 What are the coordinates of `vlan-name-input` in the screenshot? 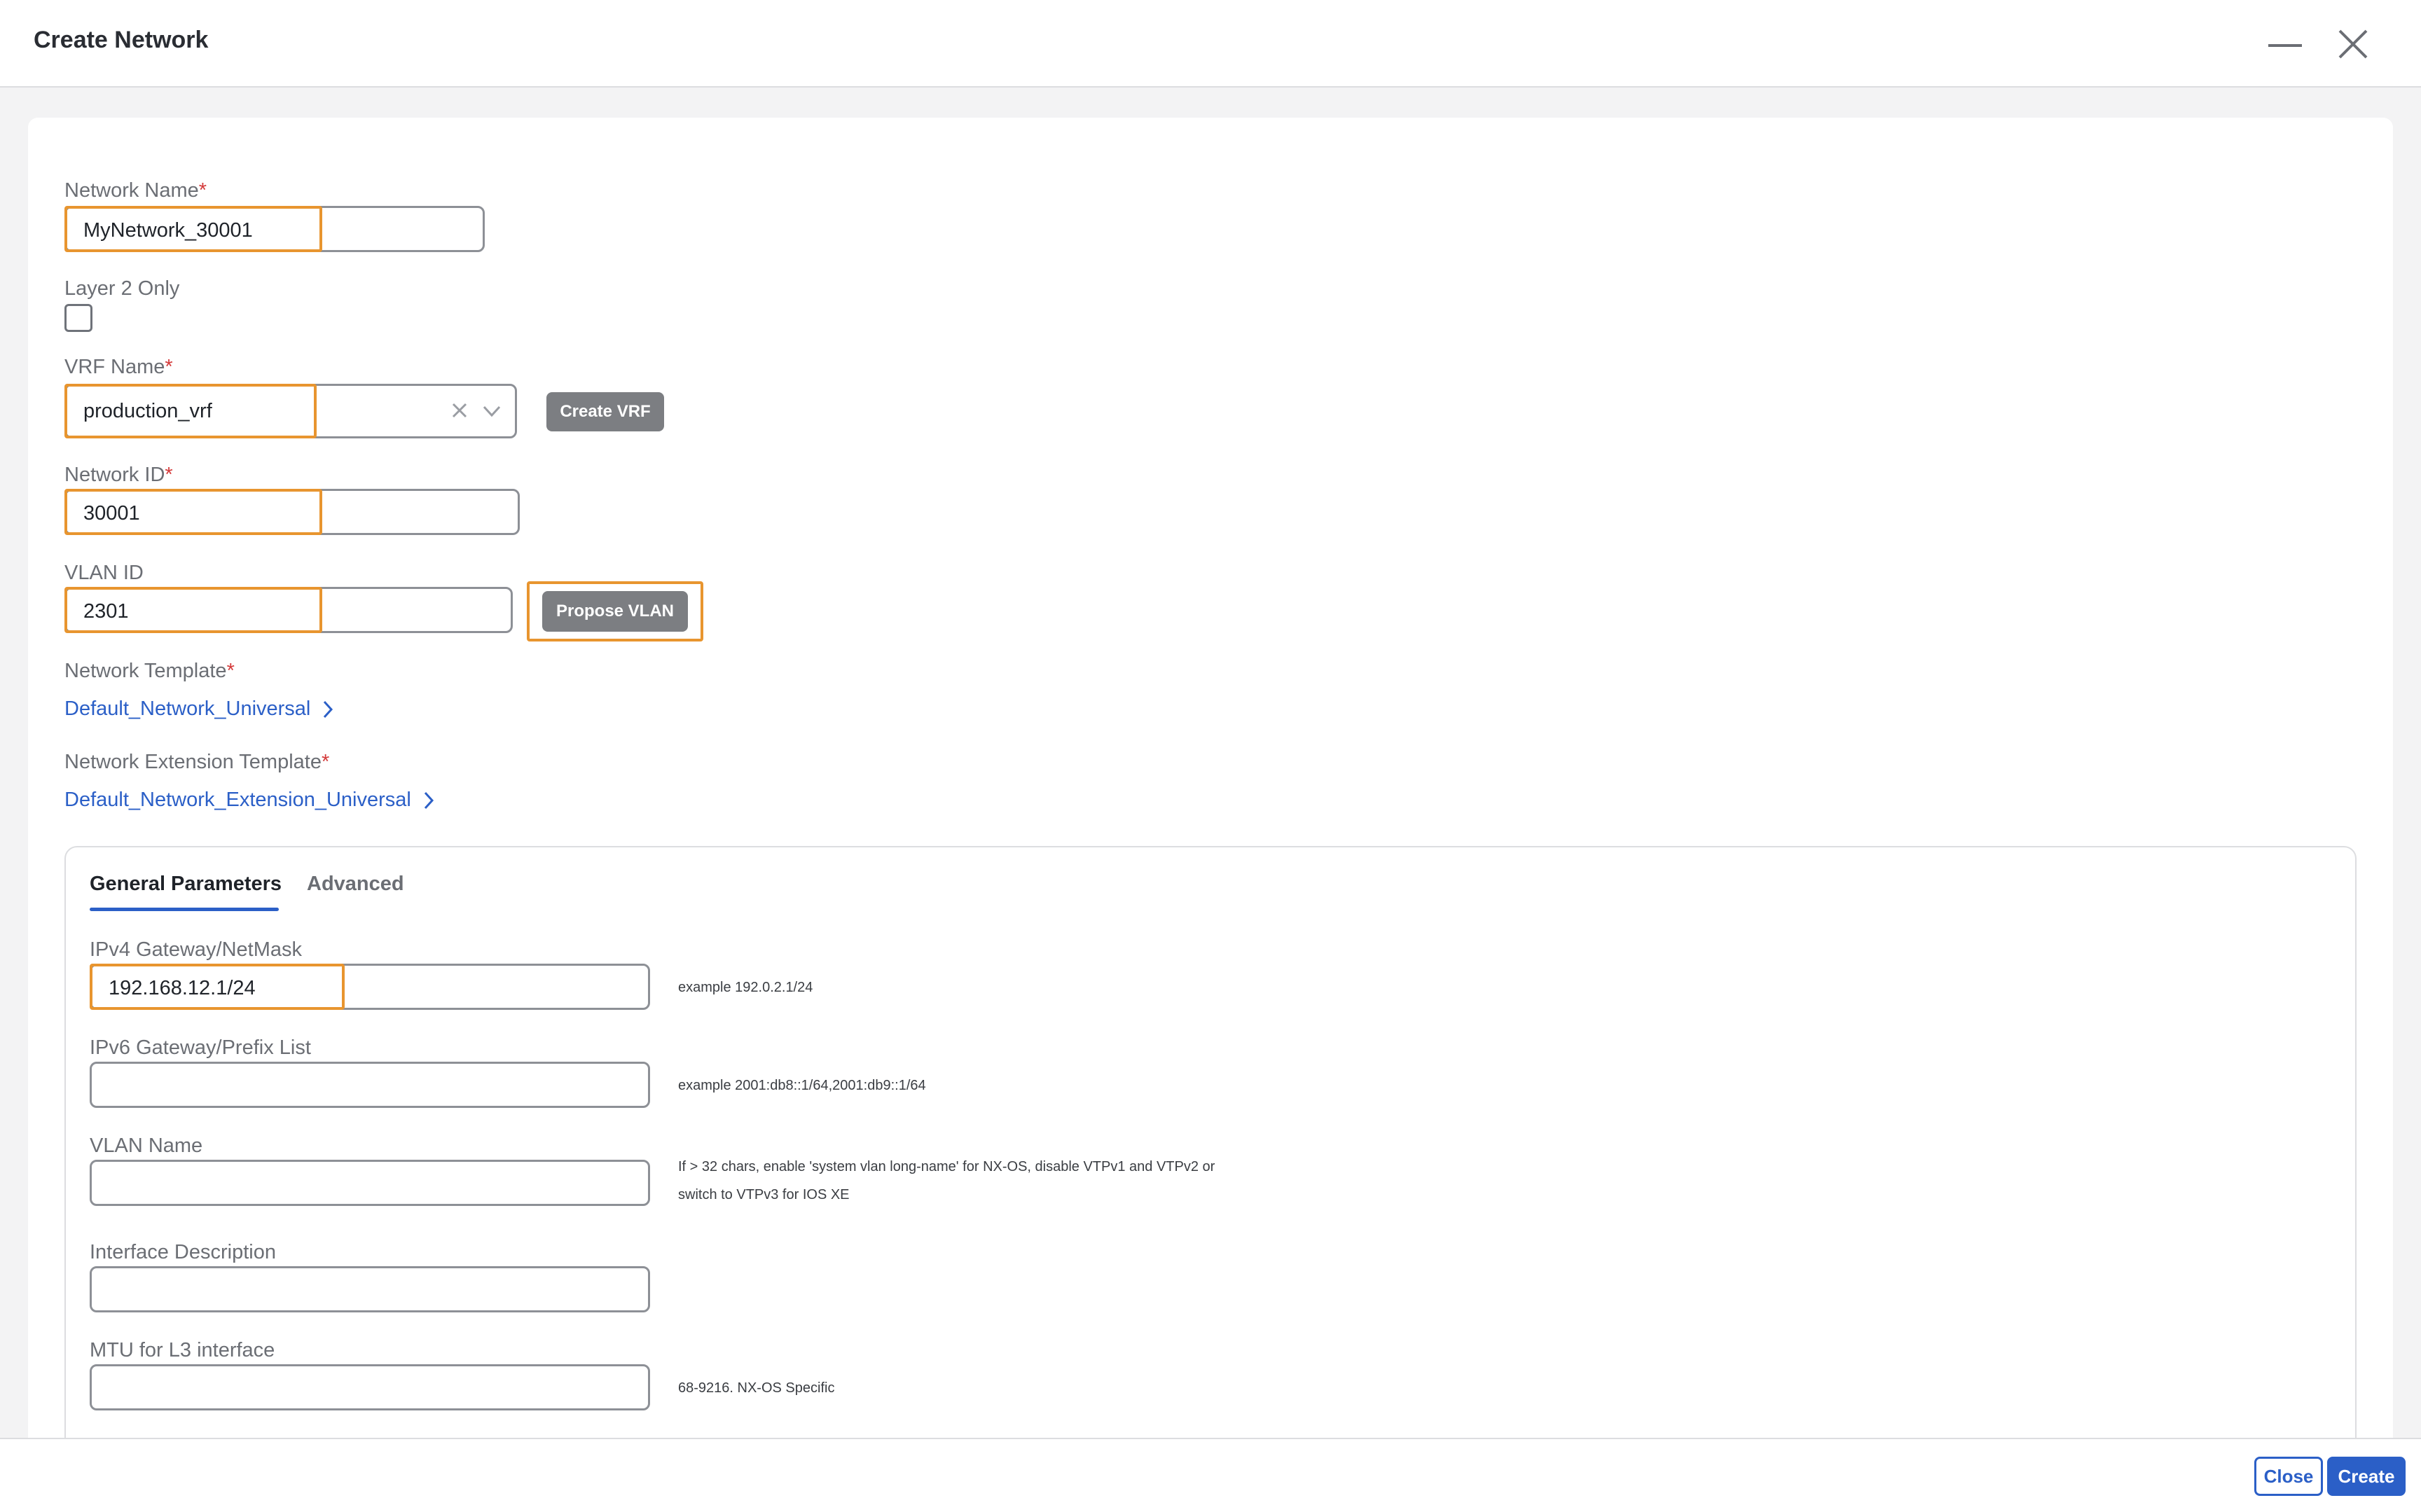 It's located at (370, 1183).